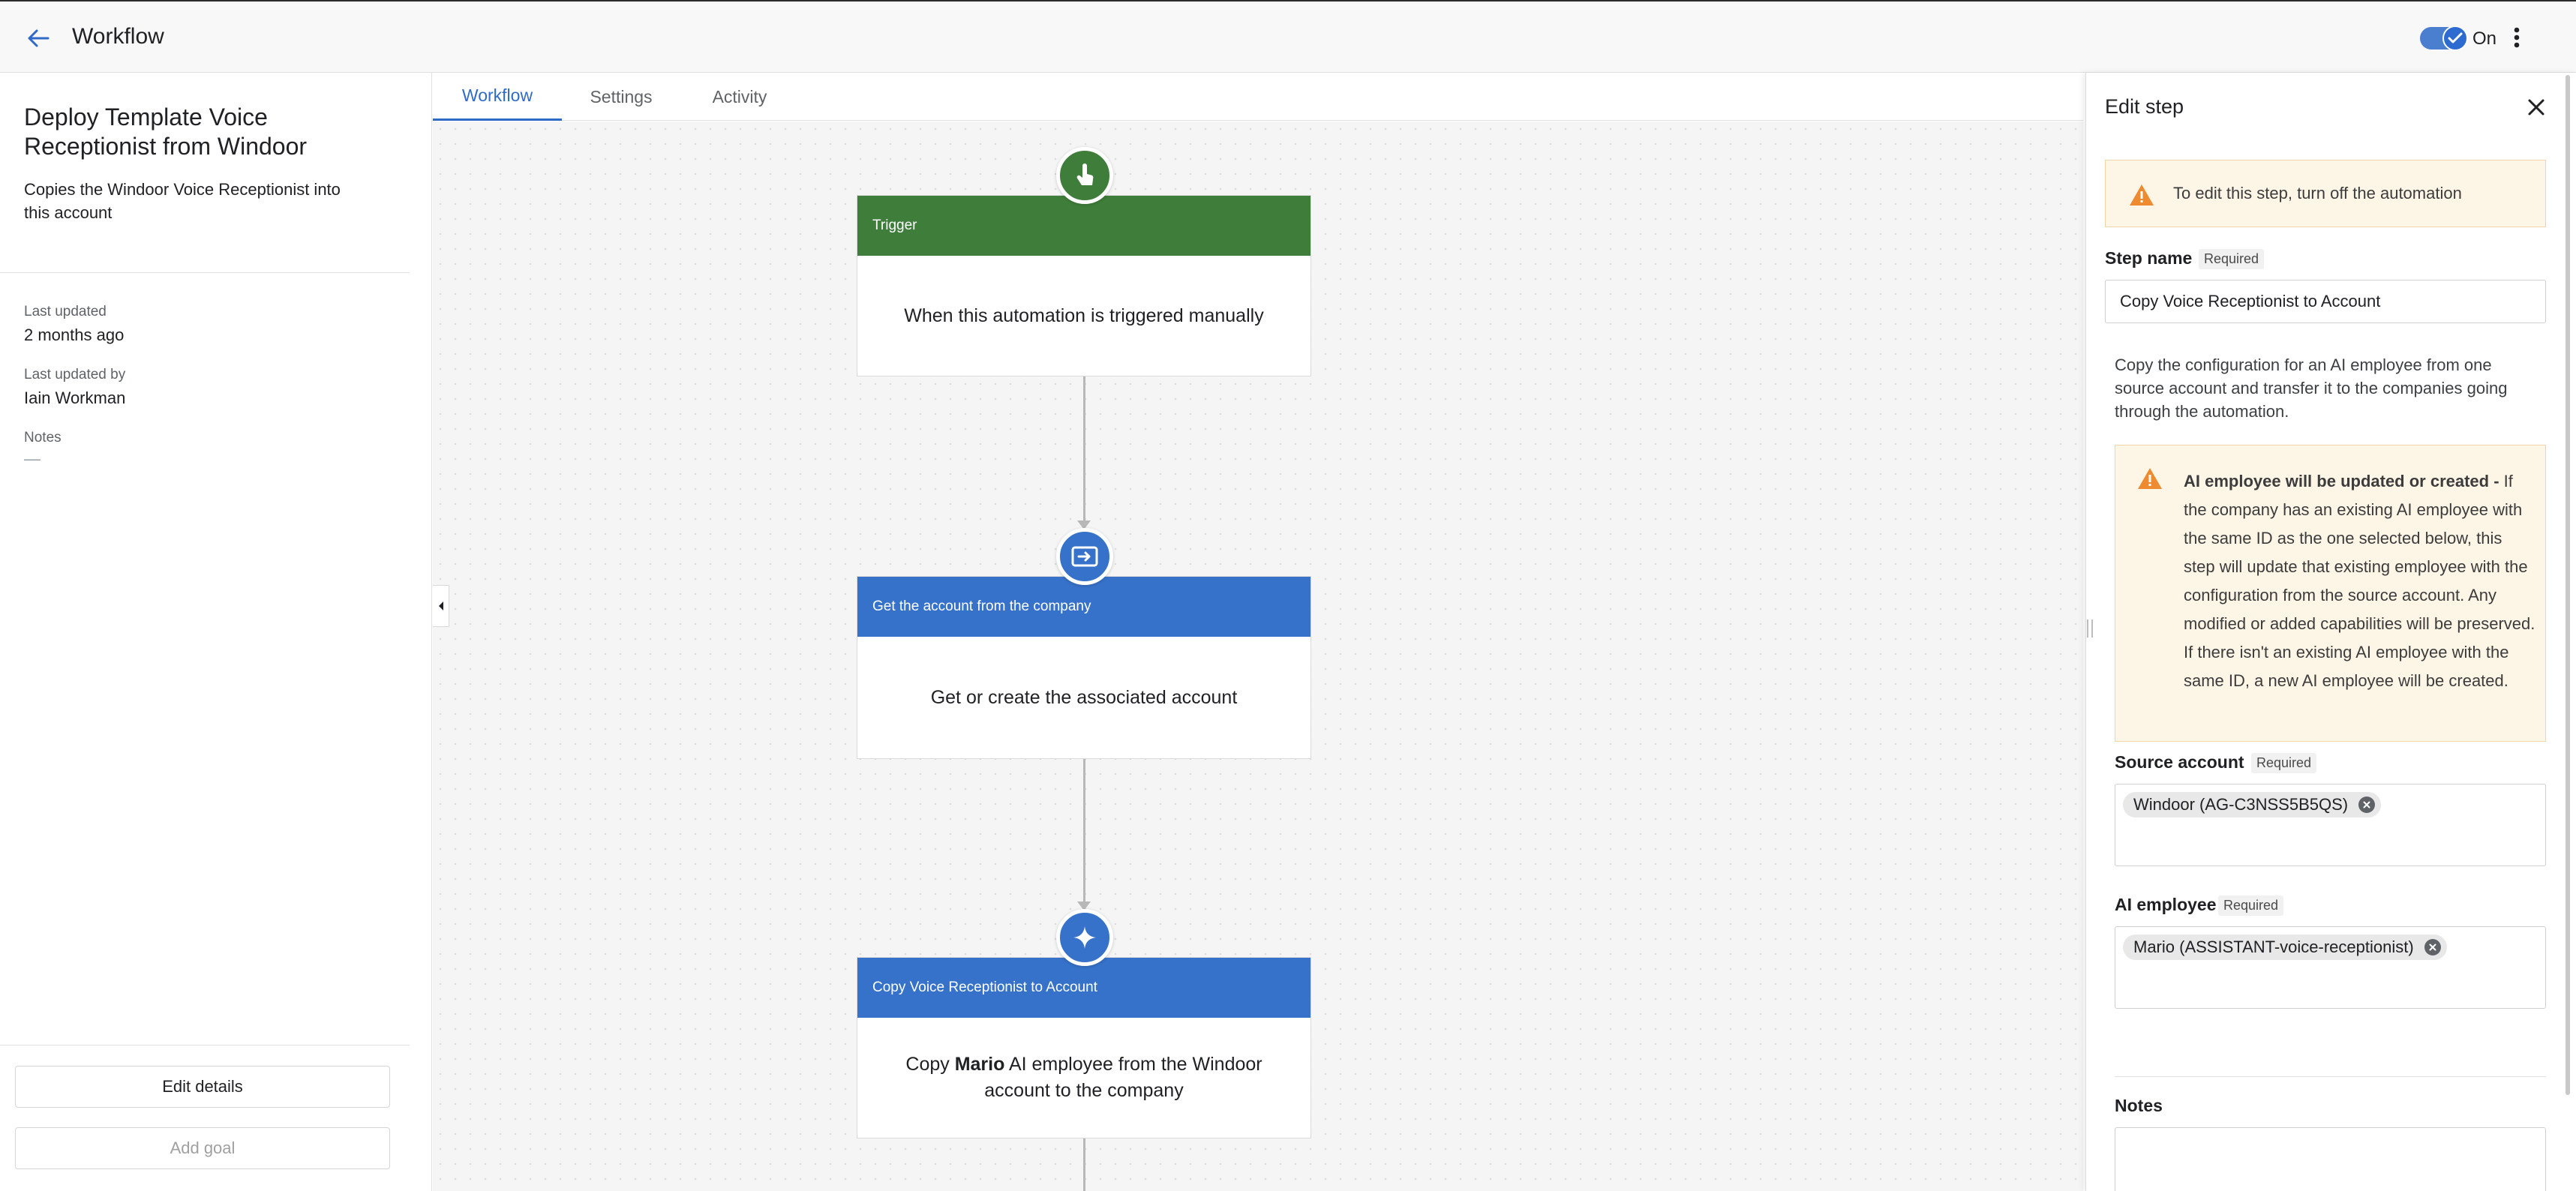 This screenshot has width=2576, height=1191. What do you see at coordinates (1084, 697) in the screenshot?
I see `node-body: Get or create the associated account` at bounding box center [1084, 697].